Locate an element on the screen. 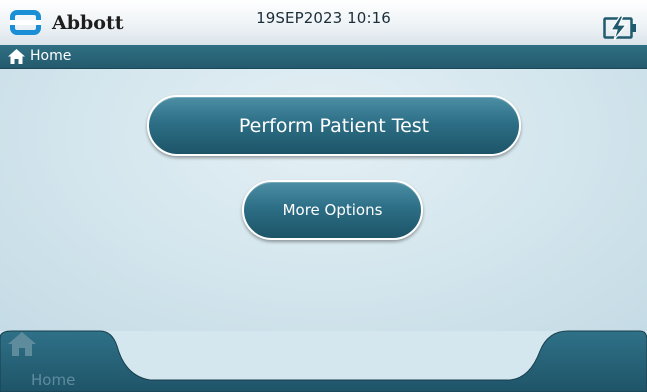  perform-patient-test-label: Perform Patient Test is located at coordinates (334, 125).